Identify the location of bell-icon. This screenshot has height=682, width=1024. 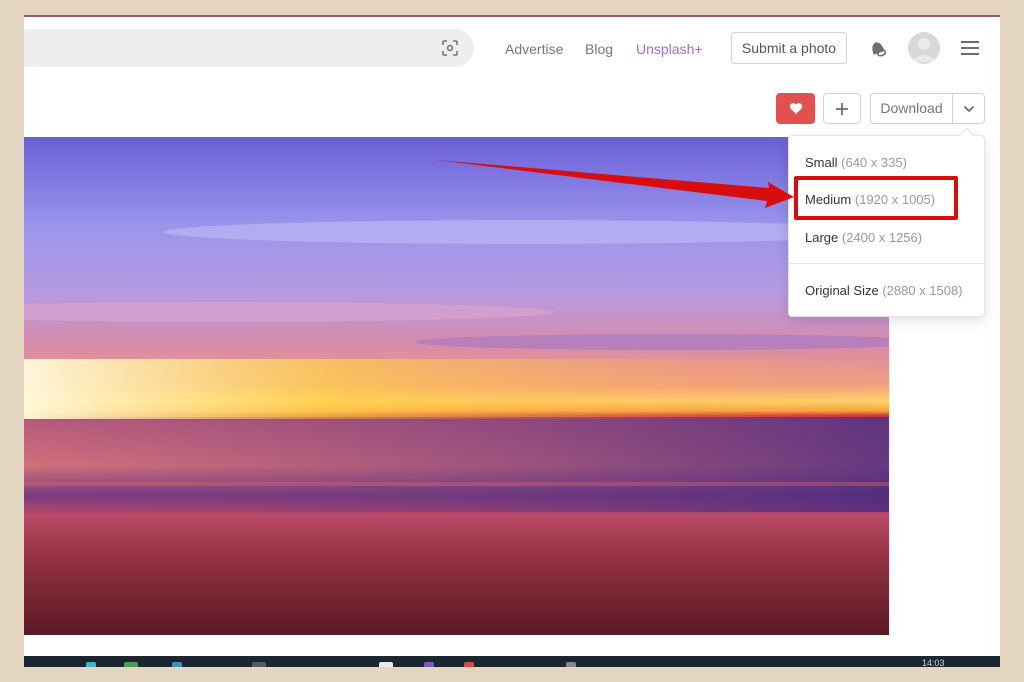
(878, 49).